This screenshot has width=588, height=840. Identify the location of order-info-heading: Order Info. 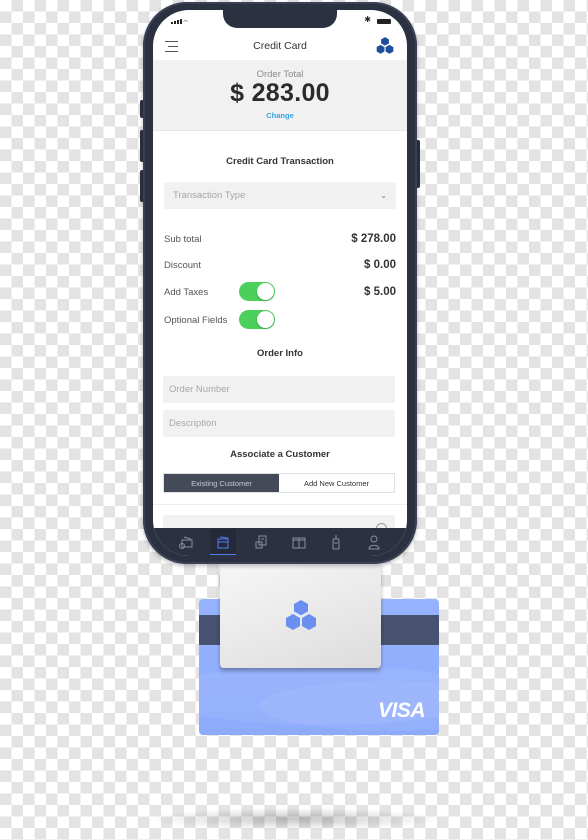
(280, 353).